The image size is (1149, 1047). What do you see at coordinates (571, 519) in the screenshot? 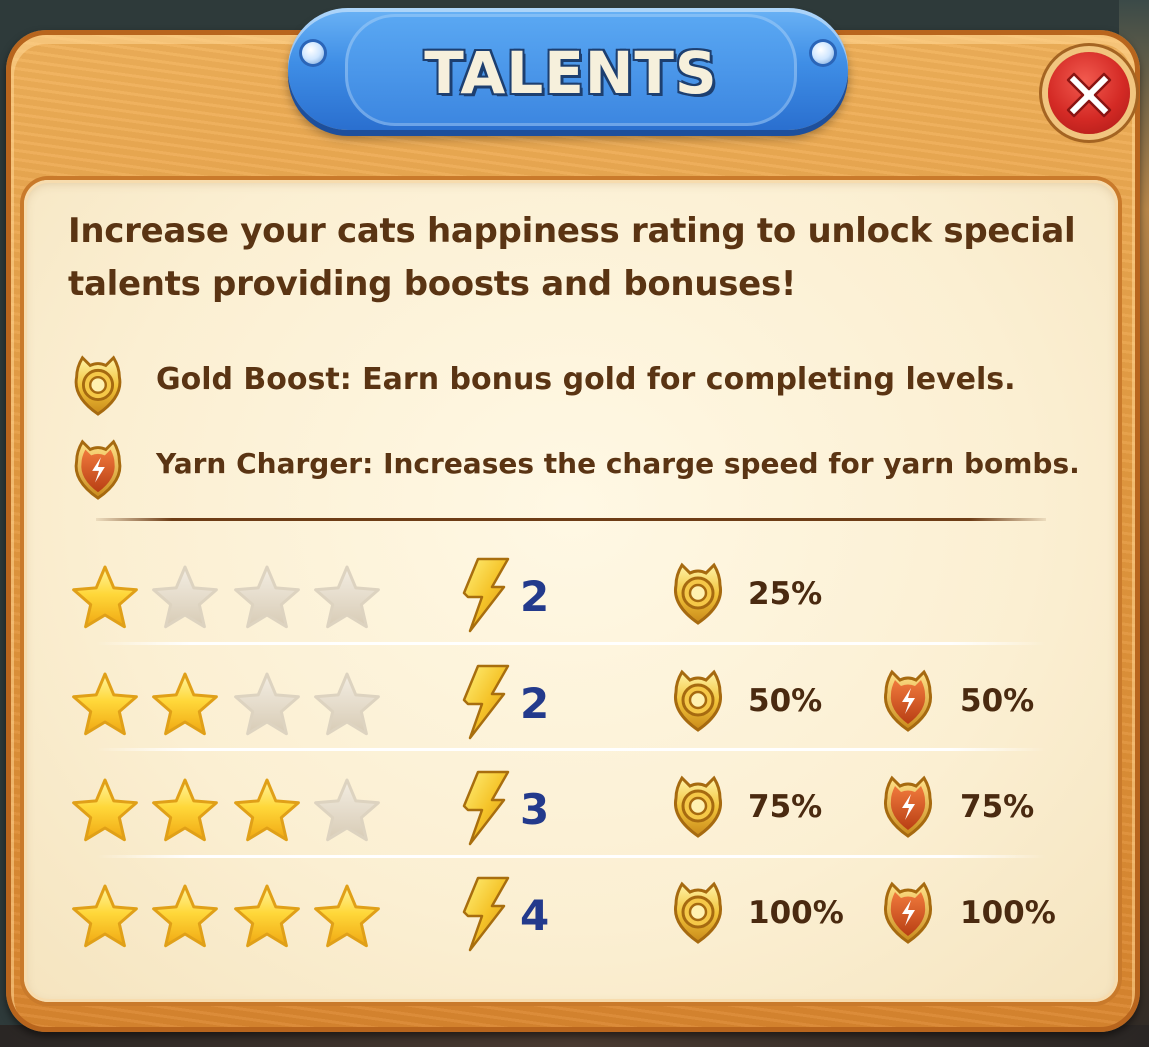
I see `section-divider` at bounding box center [571, 519].